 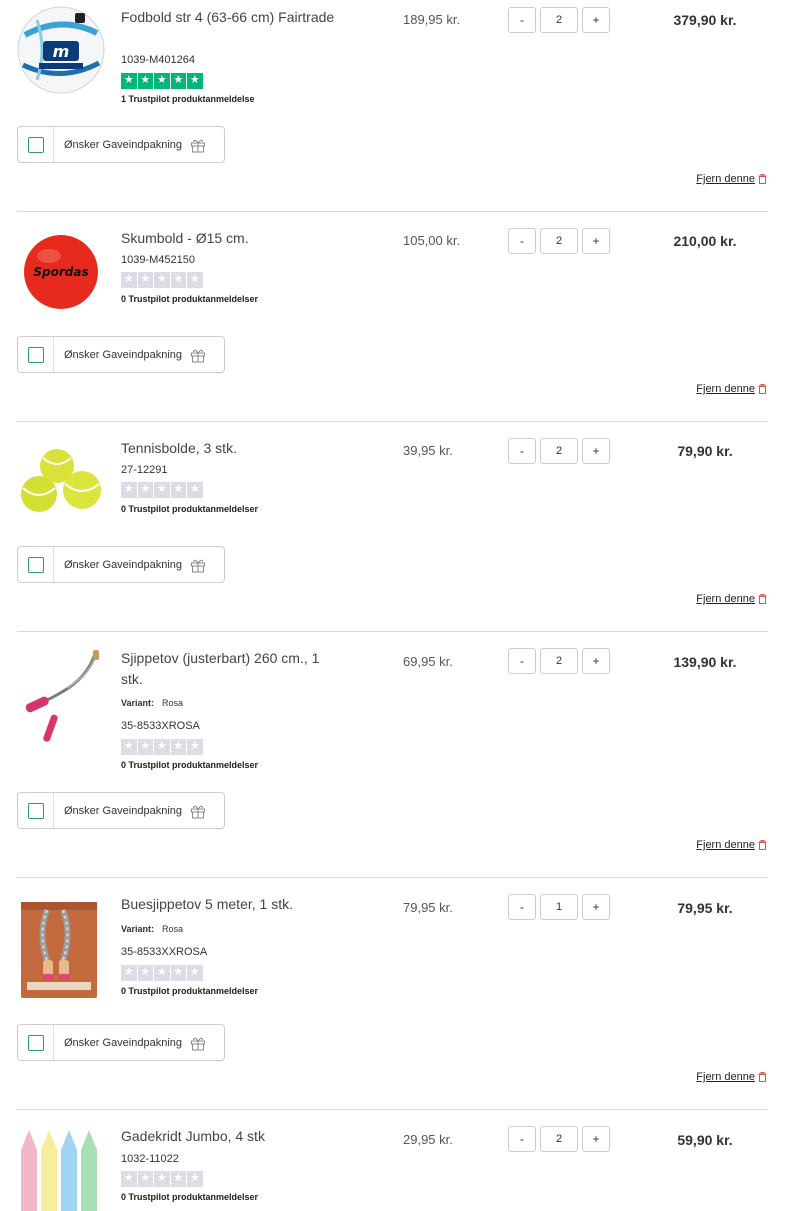 What do you see at coordinates (428, 661) in the screenshot?
I see `unit-price: 69,95 kr.` at bounding box center [428, 661].